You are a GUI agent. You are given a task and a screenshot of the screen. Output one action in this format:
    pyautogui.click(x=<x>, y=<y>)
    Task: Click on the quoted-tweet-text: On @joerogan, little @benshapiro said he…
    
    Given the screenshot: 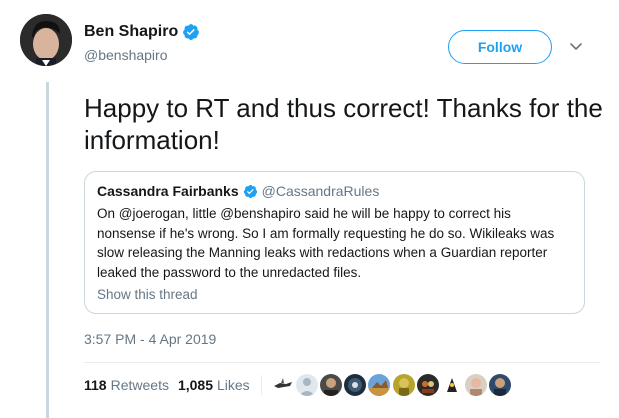 What is the action you would take?
    pyautogui.click(x=326, y=243)
    